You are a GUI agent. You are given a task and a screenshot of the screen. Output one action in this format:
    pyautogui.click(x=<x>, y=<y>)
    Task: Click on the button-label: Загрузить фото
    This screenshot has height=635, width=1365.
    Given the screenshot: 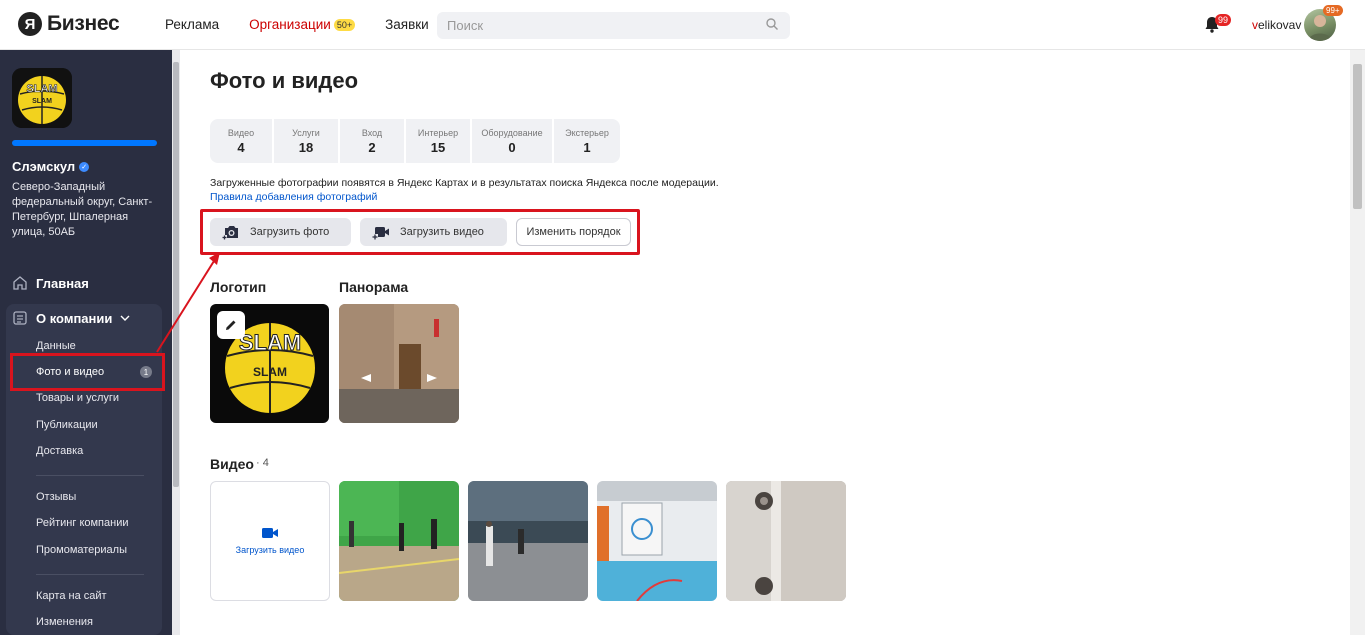 What is the action you would take?
    pyautogui.click(x=290, y=232)
    